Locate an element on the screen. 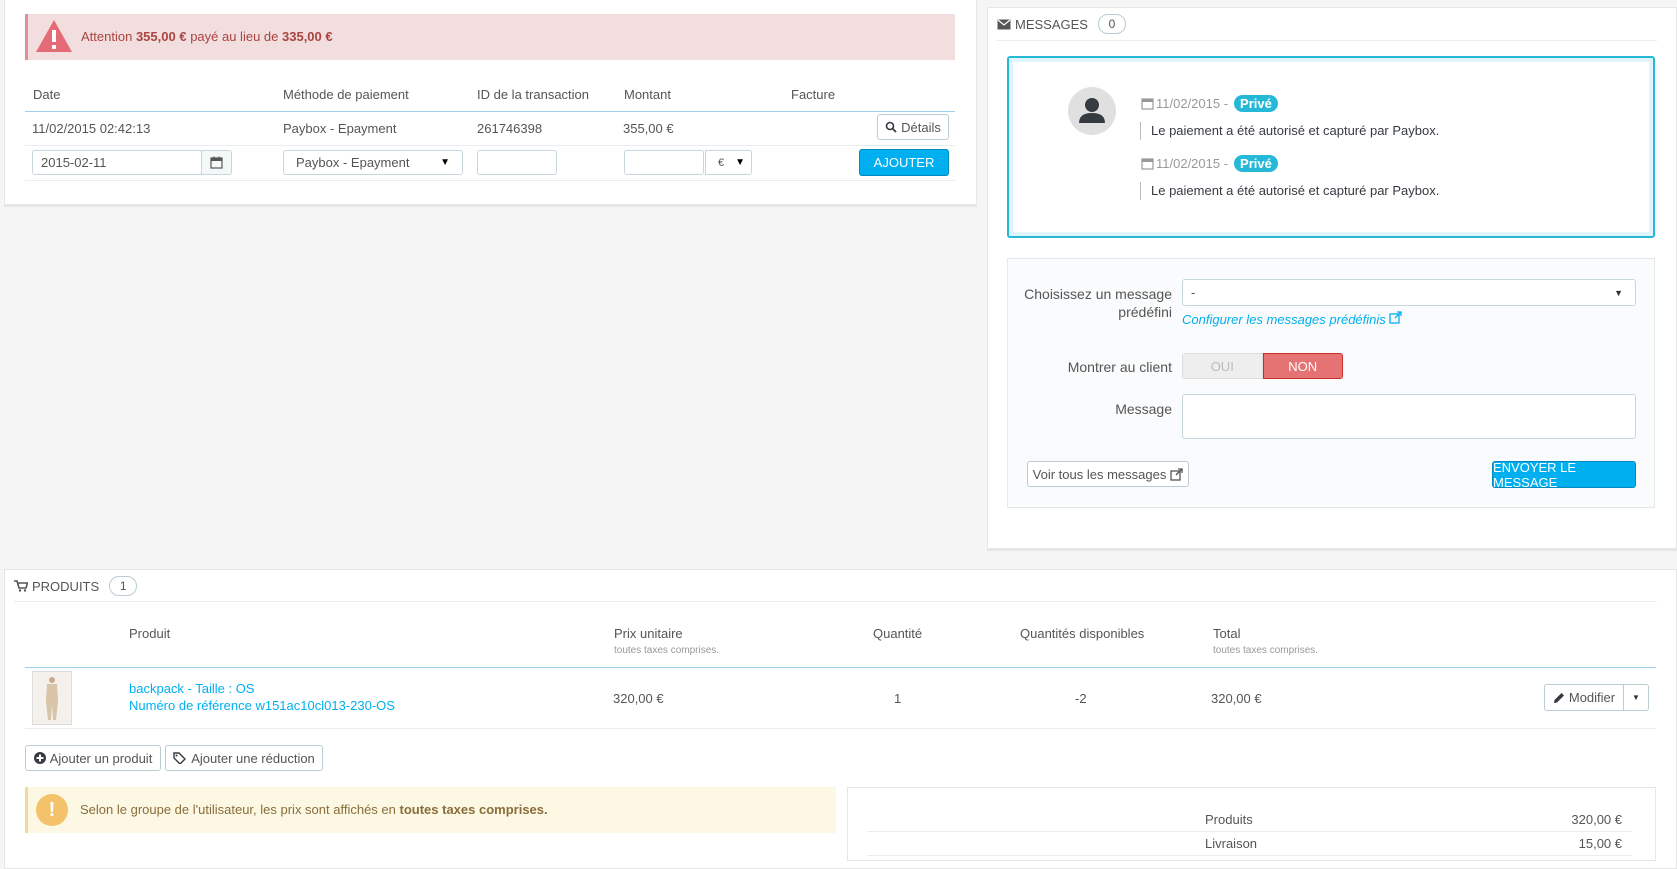 The width and height of the screenshot is (1677, 869). shopping-cart-icon is located at coordinates (21, 586).